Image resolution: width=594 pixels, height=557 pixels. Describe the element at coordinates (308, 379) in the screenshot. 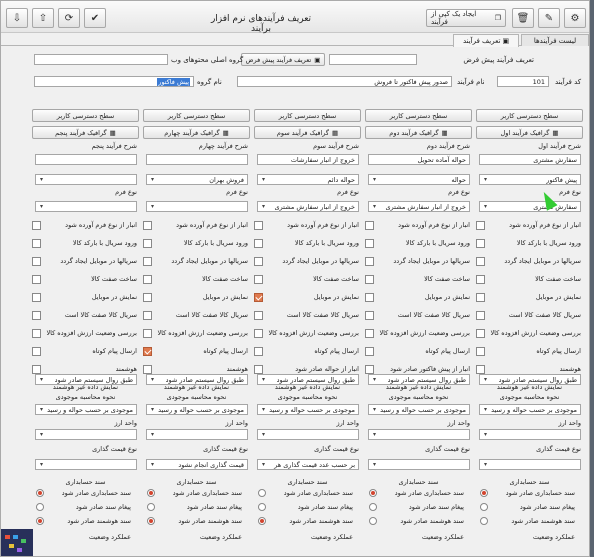

I see `show-mode-select: ▾ طبق روال سیستم صادر شود` at that location.